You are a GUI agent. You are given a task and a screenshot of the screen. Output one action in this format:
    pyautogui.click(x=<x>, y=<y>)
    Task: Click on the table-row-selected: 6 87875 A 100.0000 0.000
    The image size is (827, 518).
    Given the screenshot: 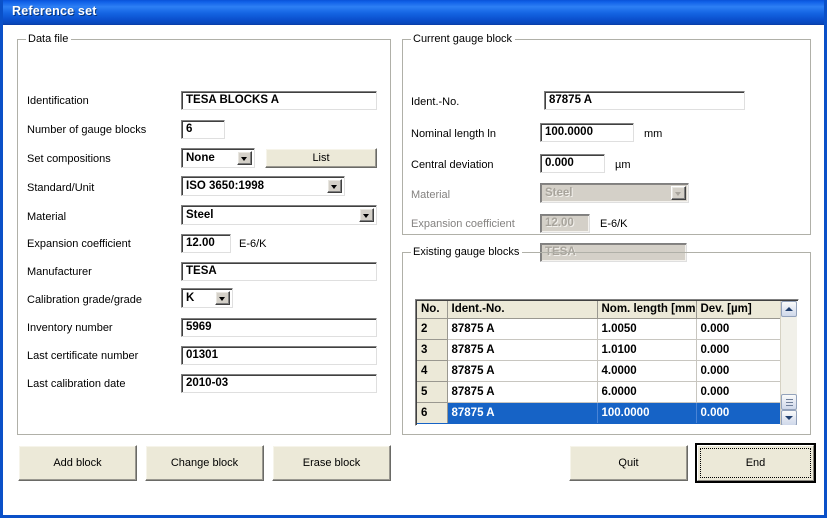 What is the action you would take?
    pyautogui.click(x=600, y=413)
    